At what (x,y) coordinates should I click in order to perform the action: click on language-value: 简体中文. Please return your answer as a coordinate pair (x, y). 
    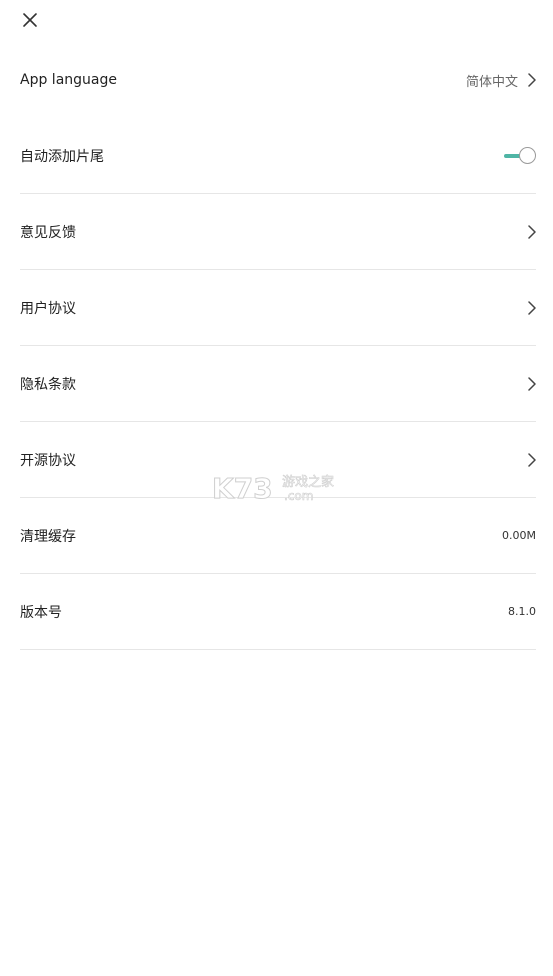
    Looking at the image, I should click on (491, 82).